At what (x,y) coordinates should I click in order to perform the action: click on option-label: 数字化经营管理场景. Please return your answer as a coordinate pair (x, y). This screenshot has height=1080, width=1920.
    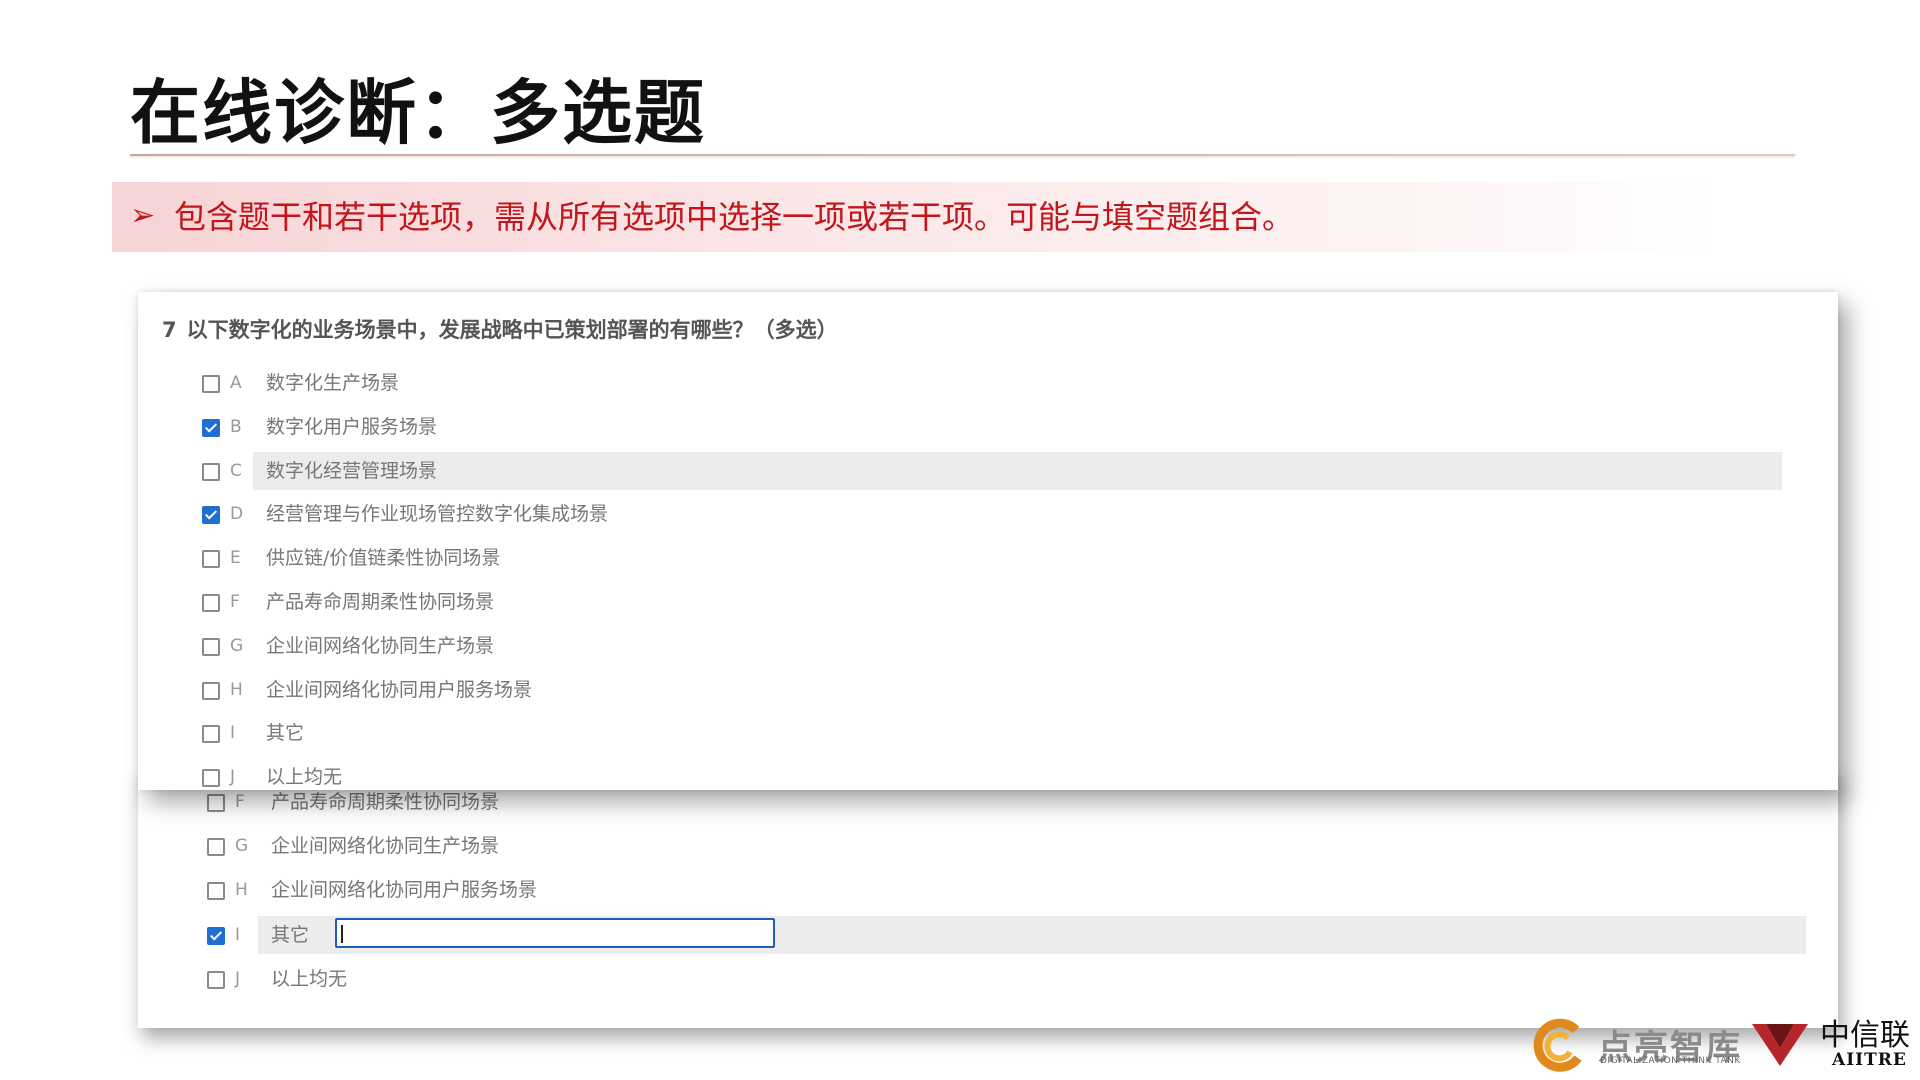
    Looking at the image, I should click on (352, 470).